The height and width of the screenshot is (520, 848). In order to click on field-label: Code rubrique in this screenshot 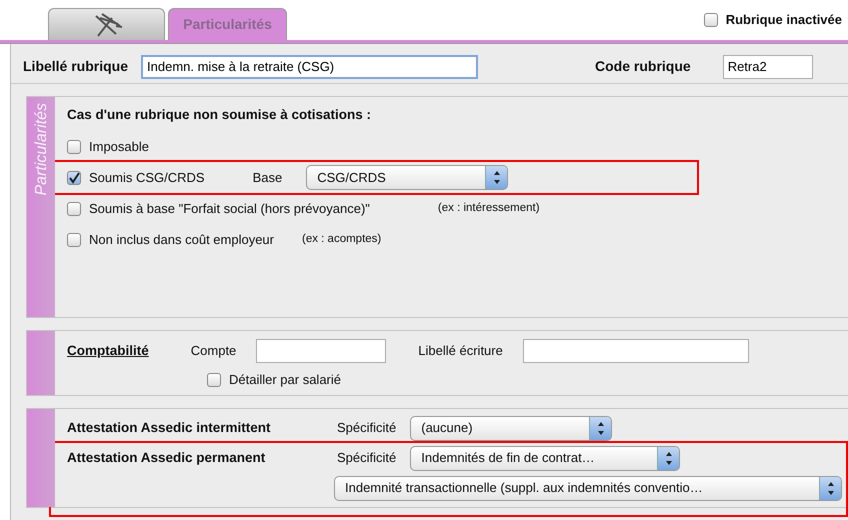, I will do `click(643, 66)`.